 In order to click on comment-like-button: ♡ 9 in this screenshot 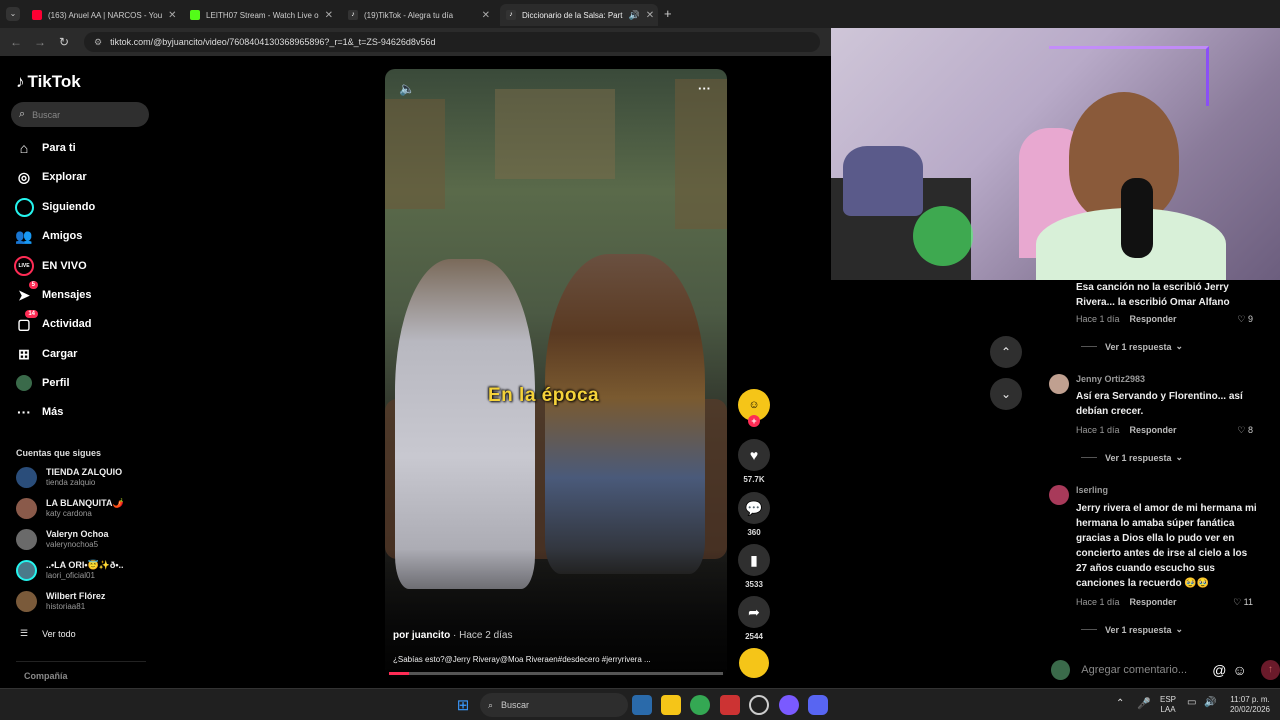, I will do `click(1245, 319)`.